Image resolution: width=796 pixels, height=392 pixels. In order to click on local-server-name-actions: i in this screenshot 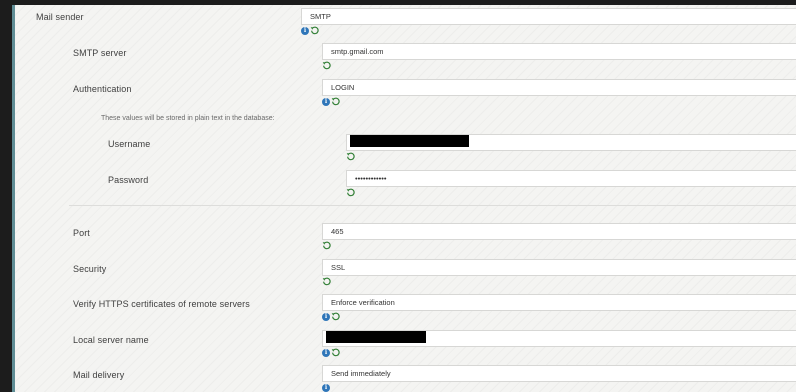, I will do `click(331, 352)`.